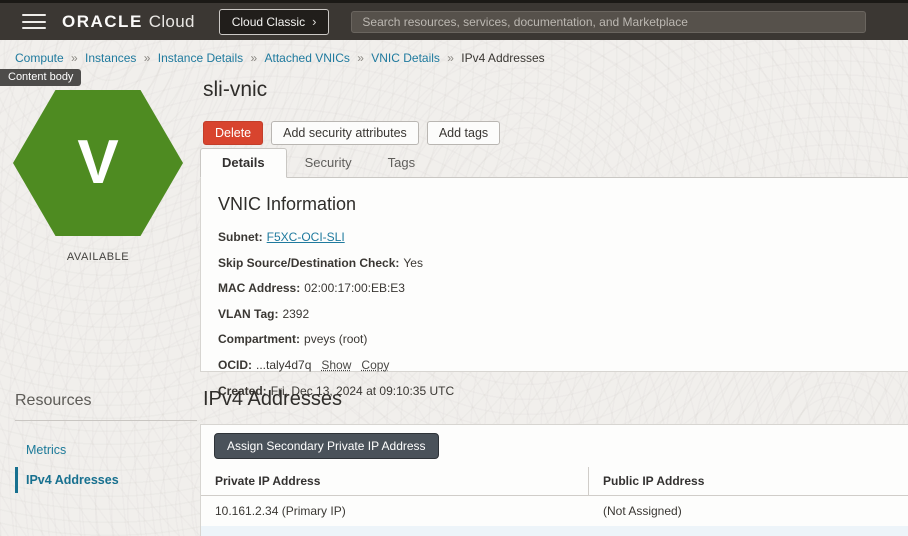 This screenshot has height=536, width=908. I want to click on action-button-row: Delete Add security attributes Add tags, so click(555, 133).